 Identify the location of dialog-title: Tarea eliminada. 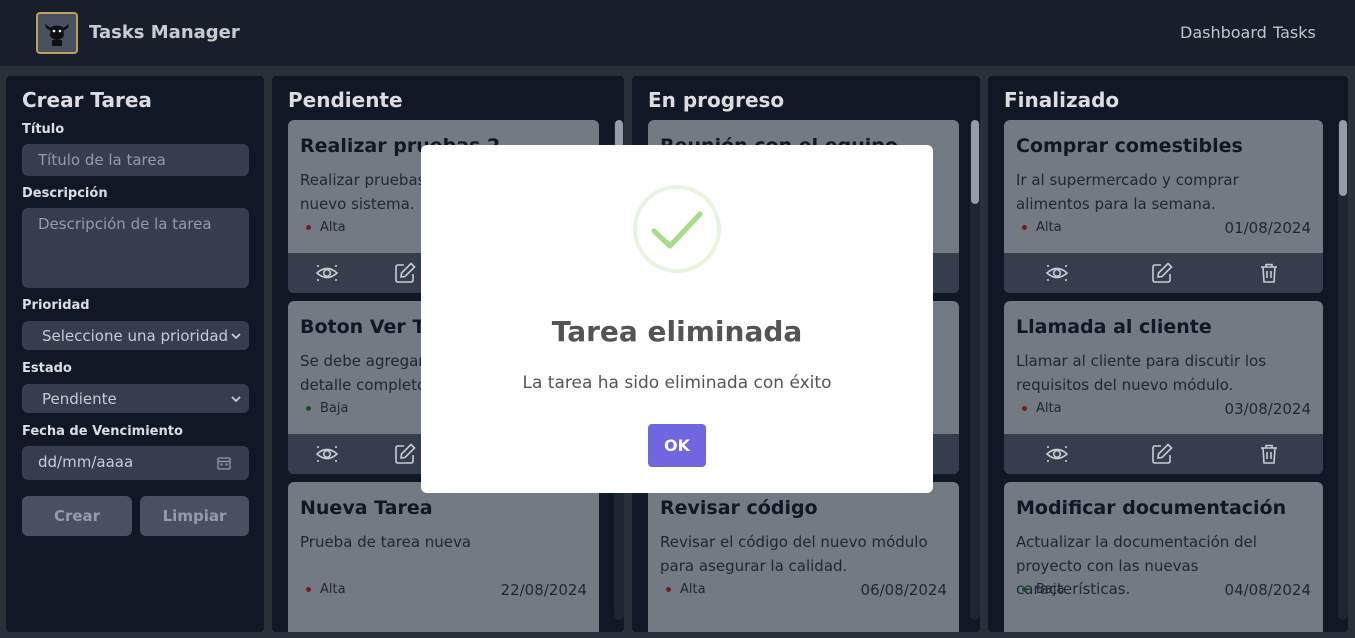
(677, 331).